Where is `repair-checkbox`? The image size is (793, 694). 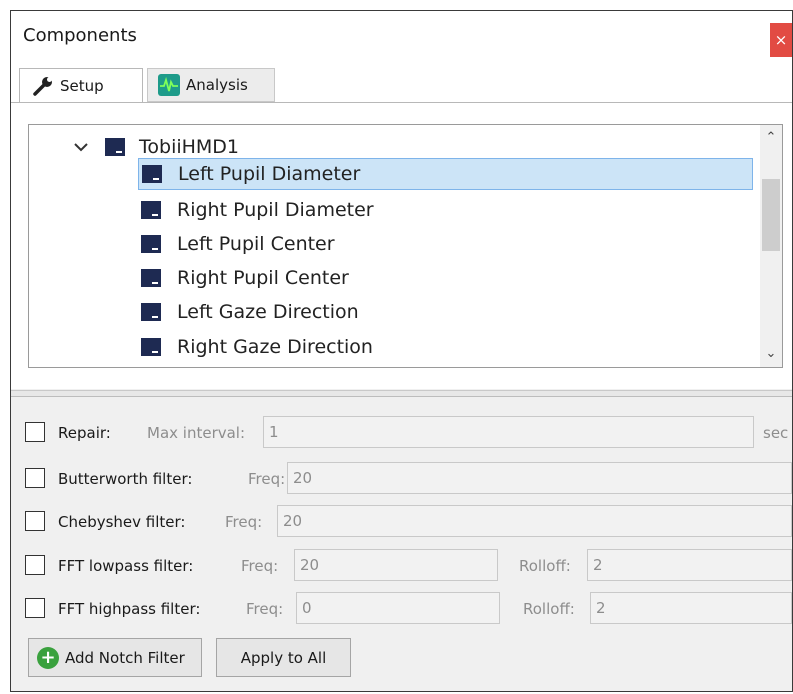
repair-checkbox is located at coordinates (35, 432).